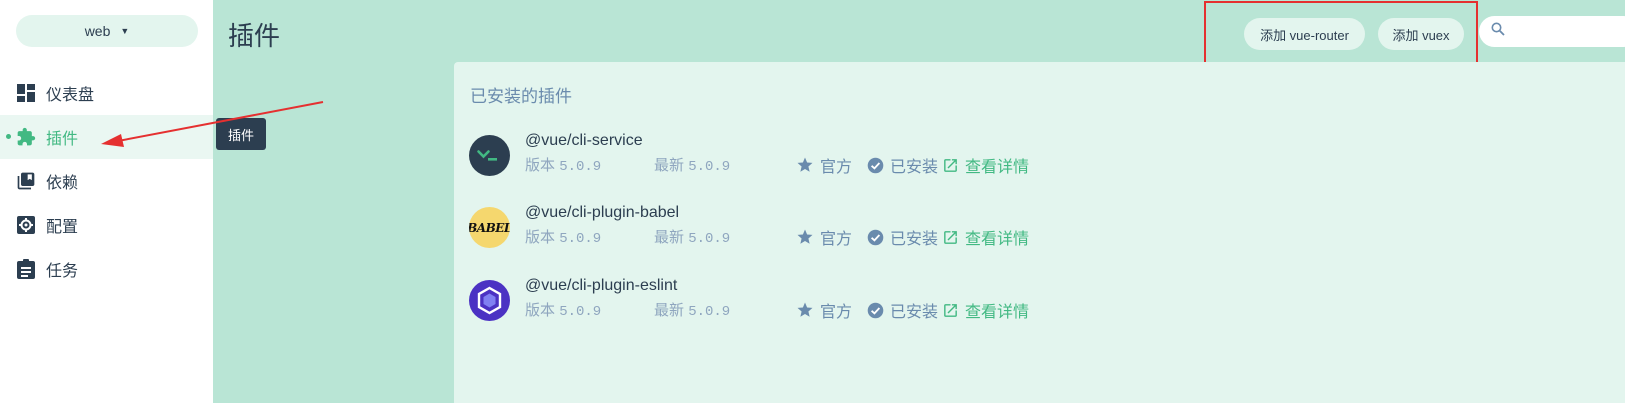 This screenshot has width=1625, height=403. What do you see at coordinates (1569, 31) in the screenshot?
I see `search-input` at bounding box center [1569, 31].